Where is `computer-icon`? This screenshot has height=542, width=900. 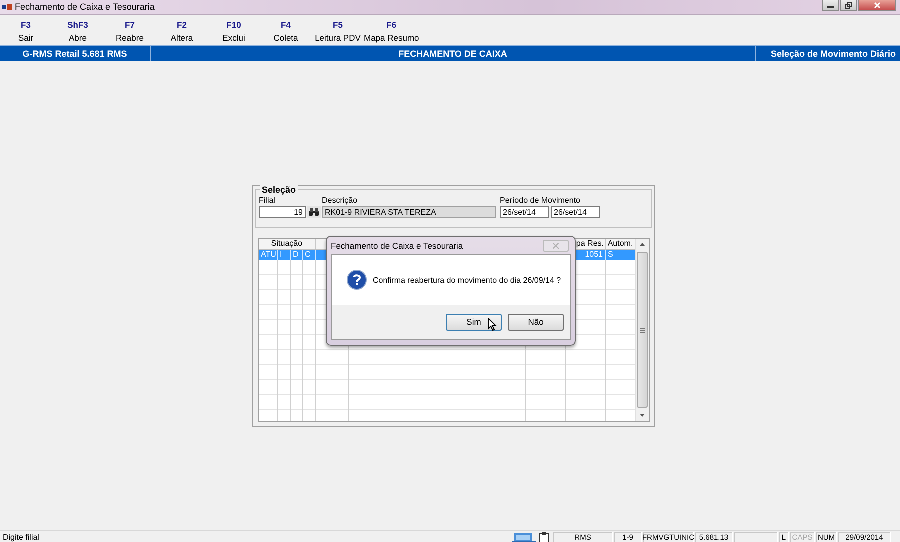 computer-icon is located at coordinates (524, 537).